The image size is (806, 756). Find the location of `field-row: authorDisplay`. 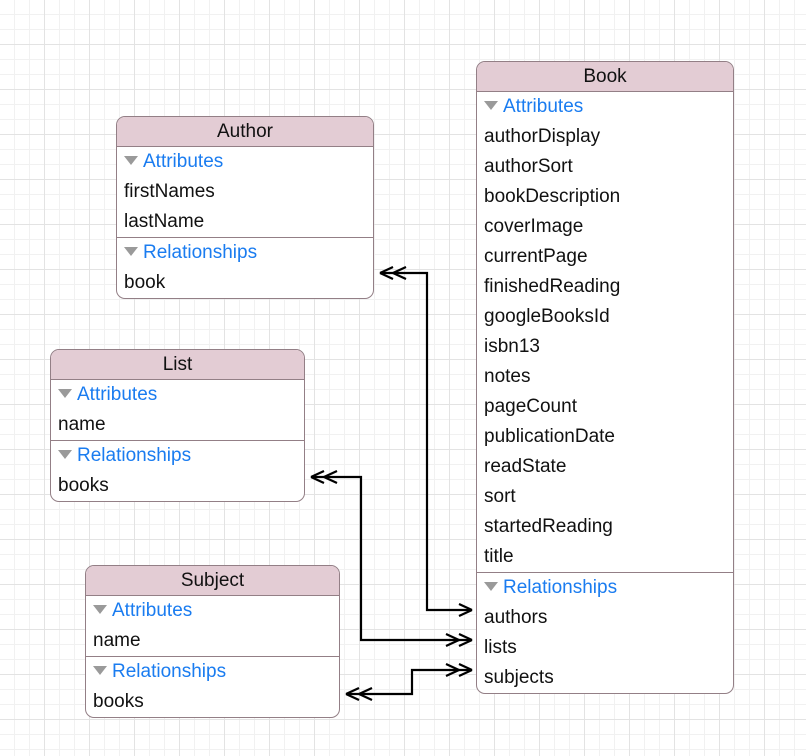

field-row: authorDisplay is located at coordinates (605, 137).